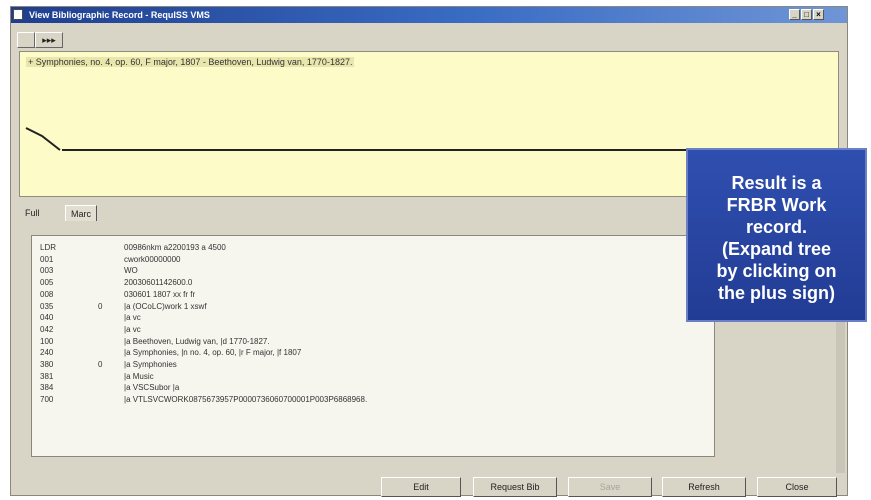  I want to click on save-button: Save, so click(610, 487).